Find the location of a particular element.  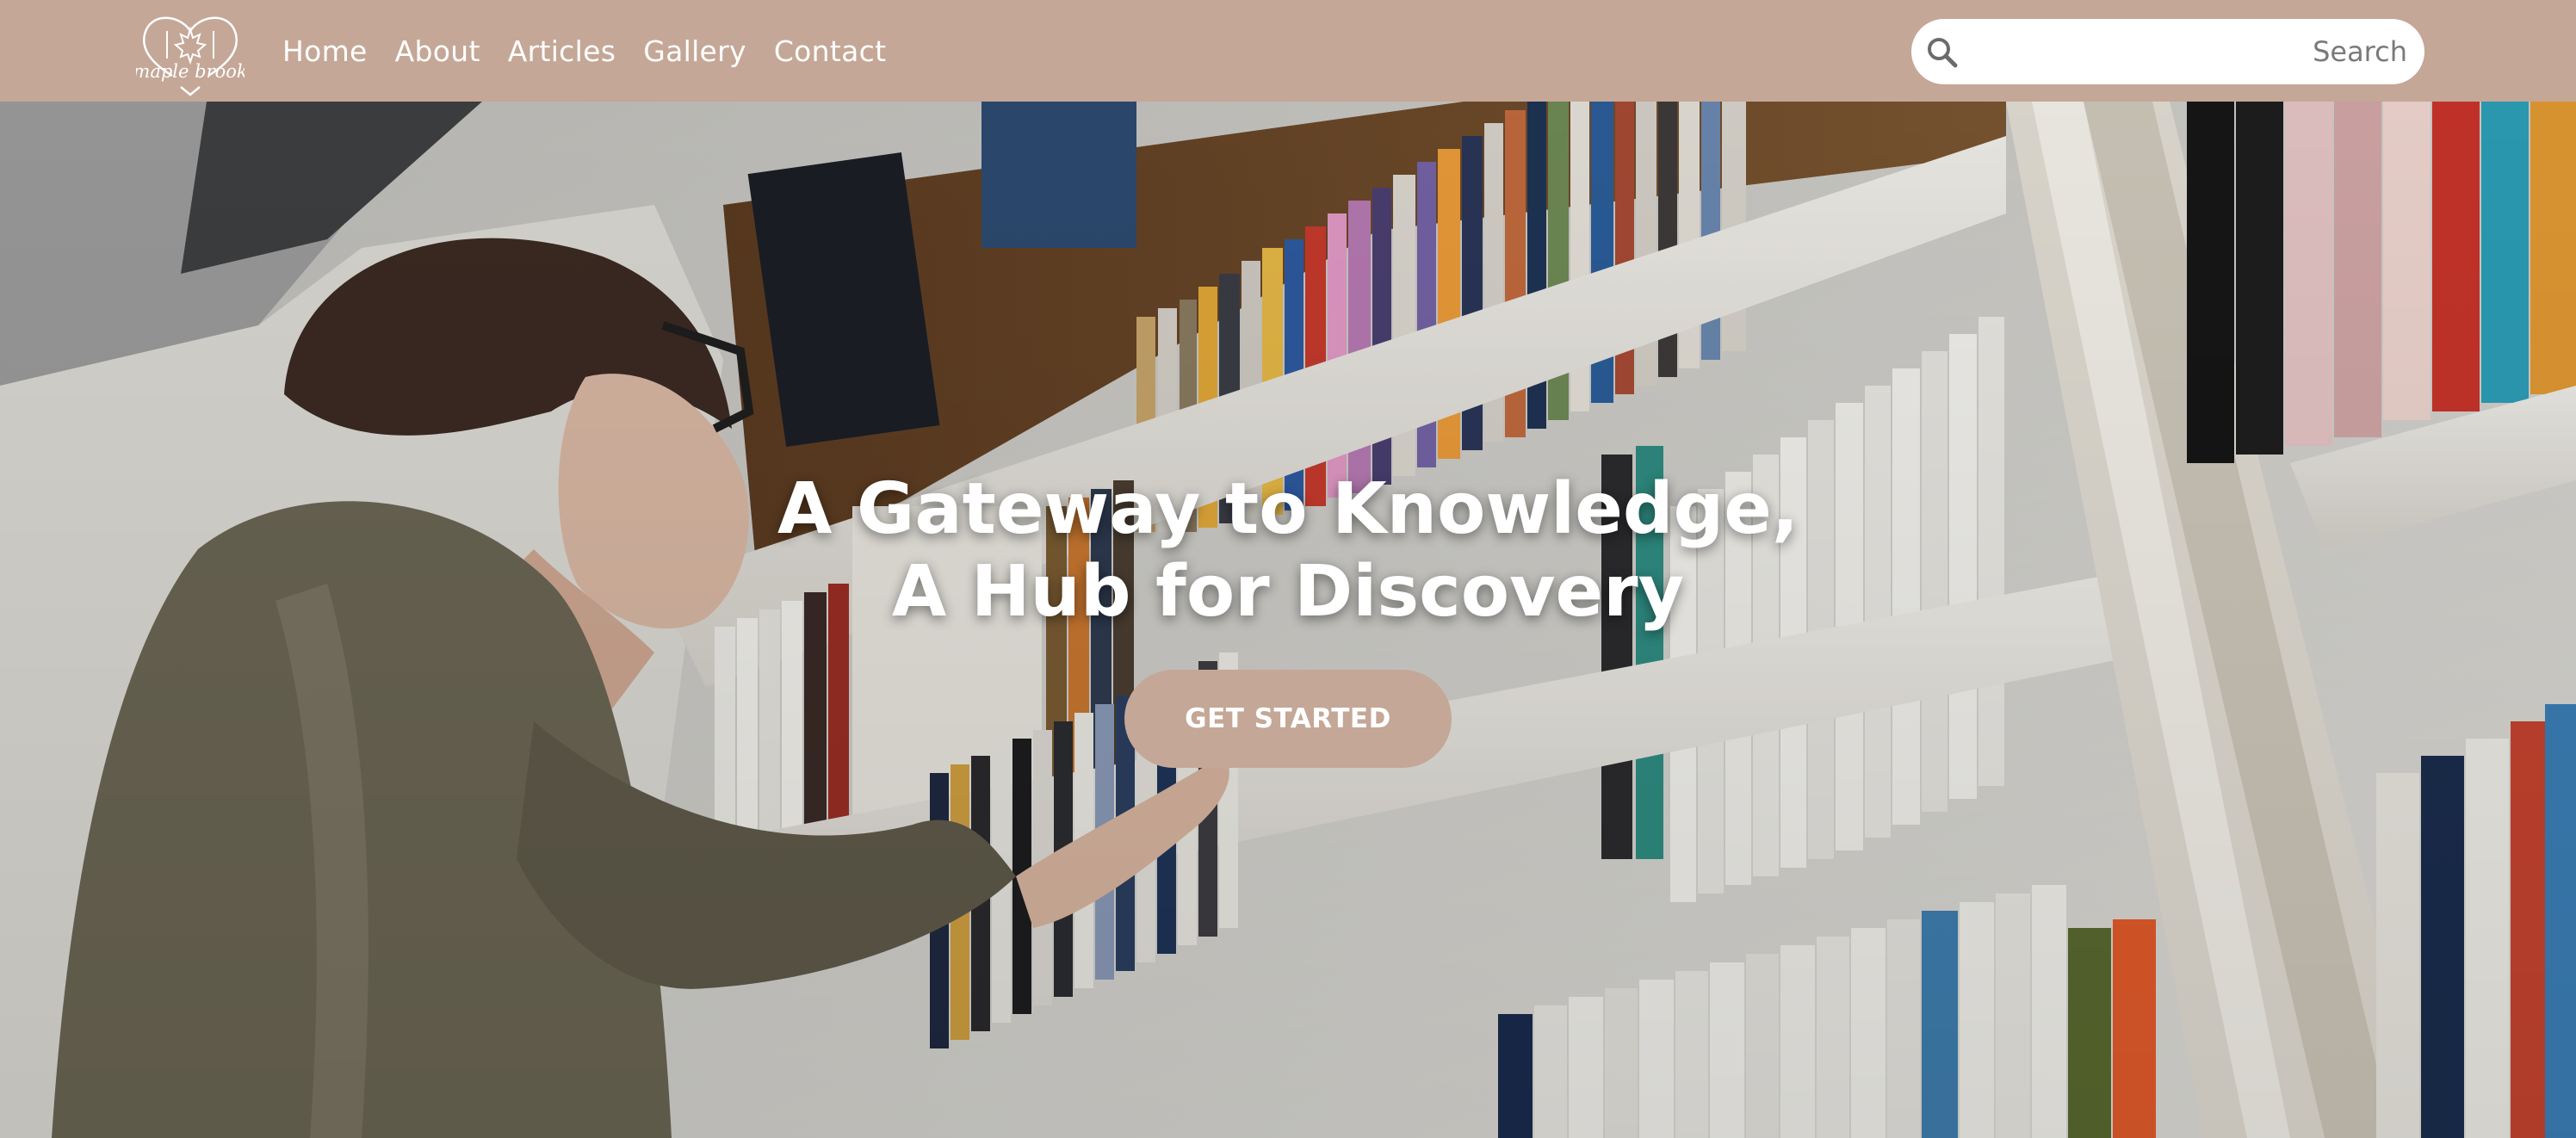

maple-brook-logo-icon: maple brook is located at coordinates (191, 56).